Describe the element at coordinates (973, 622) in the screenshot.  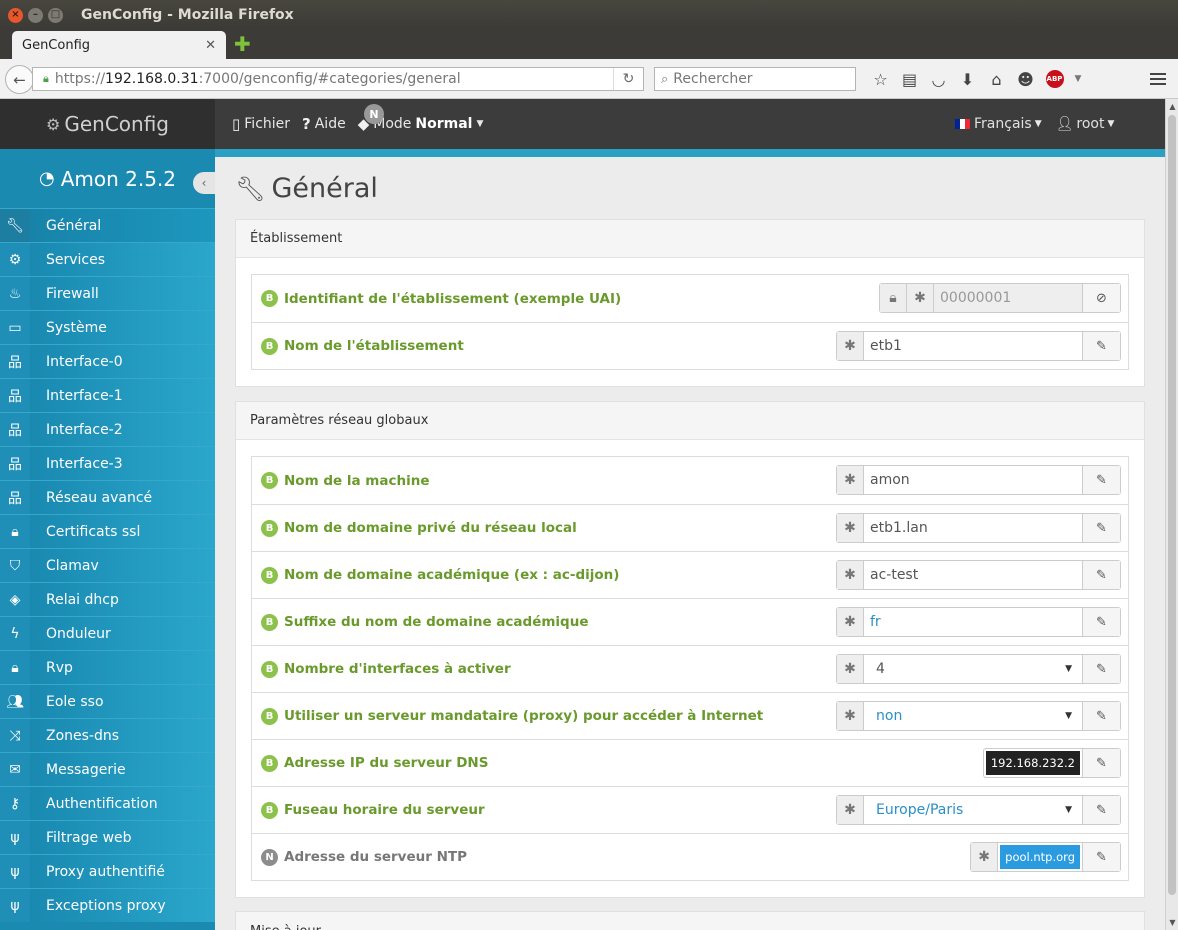
I see `field-input: fr` at that location.